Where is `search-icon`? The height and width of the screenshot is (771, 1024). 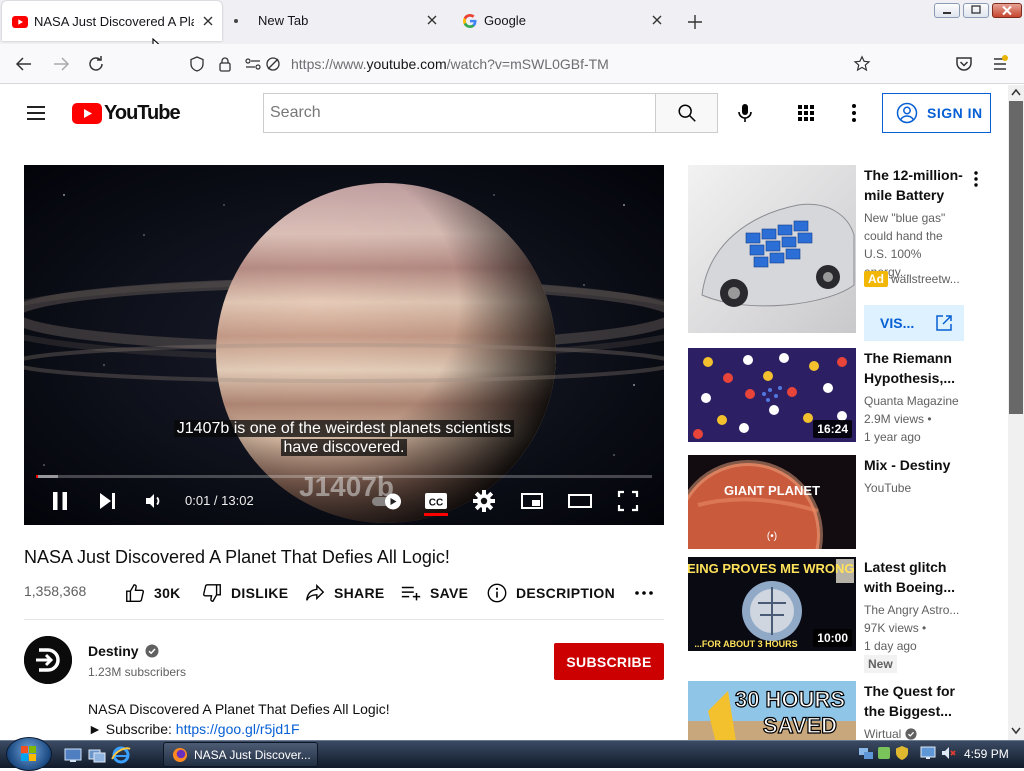 search-icon is located at coordinates (686, 113).